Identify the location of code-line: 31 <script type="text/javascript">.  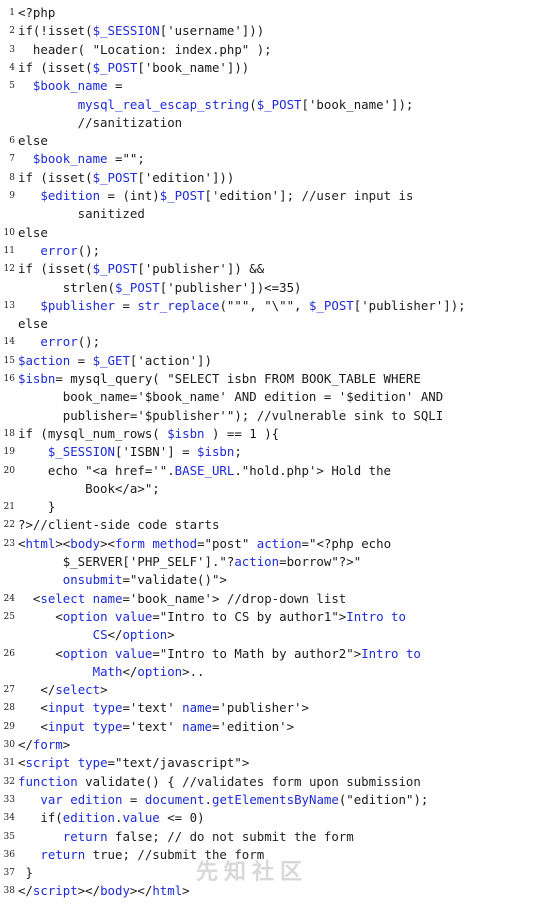
(276, 763).